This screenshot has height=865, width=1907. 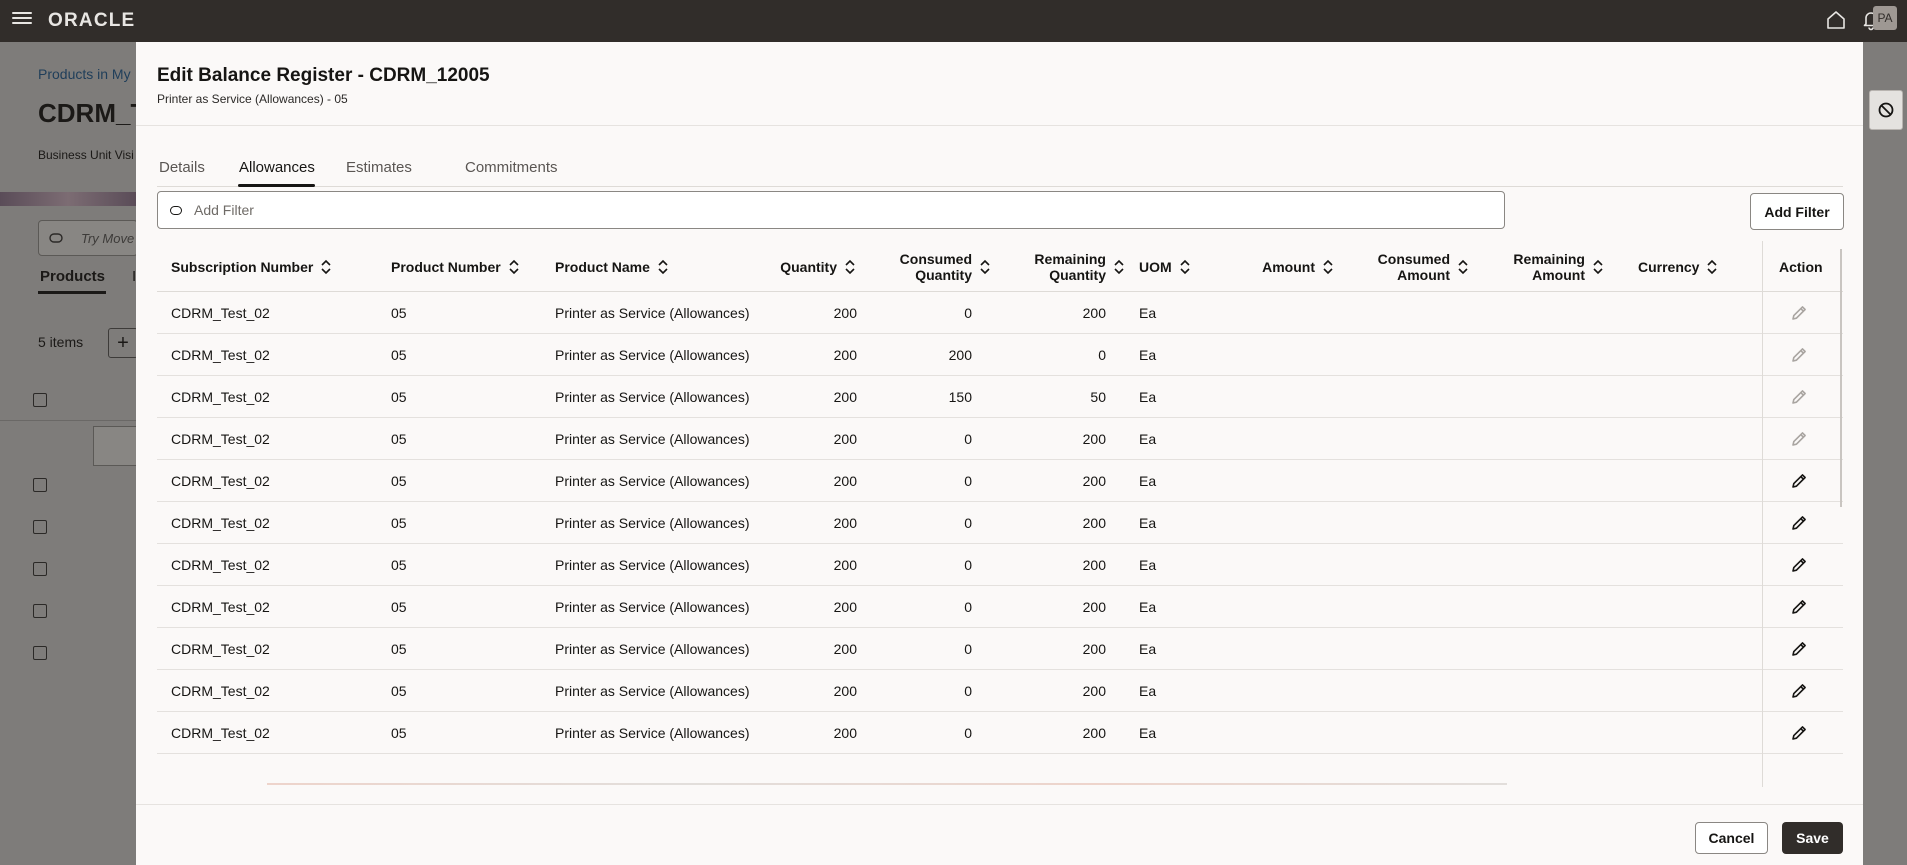 I want to click on action-column-divider, so click(x=1762, y=514).